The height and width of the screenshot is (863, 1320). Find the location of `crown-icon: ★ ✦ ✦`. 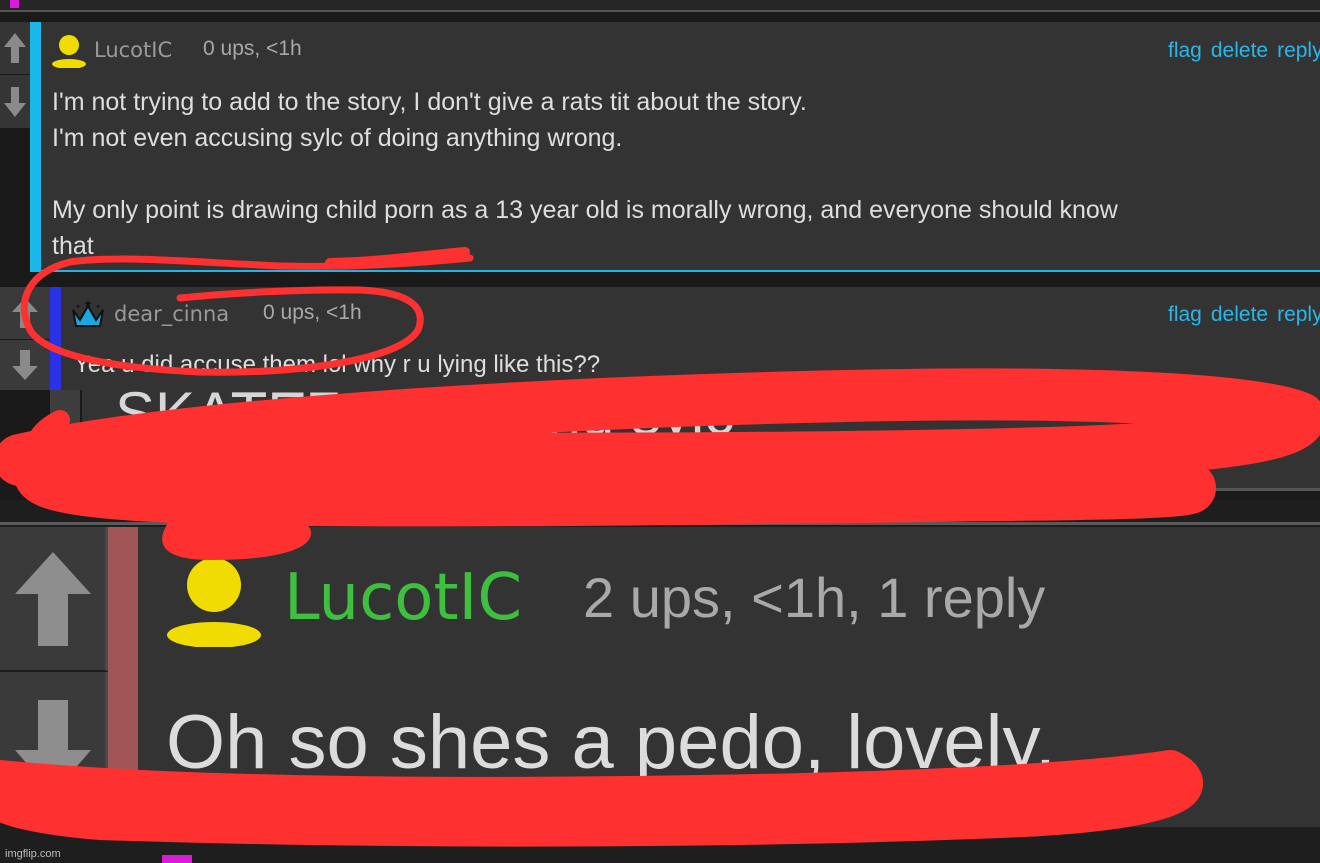

crown-icon: ★ ✦ ✦ is located at coordinates (88, 313).